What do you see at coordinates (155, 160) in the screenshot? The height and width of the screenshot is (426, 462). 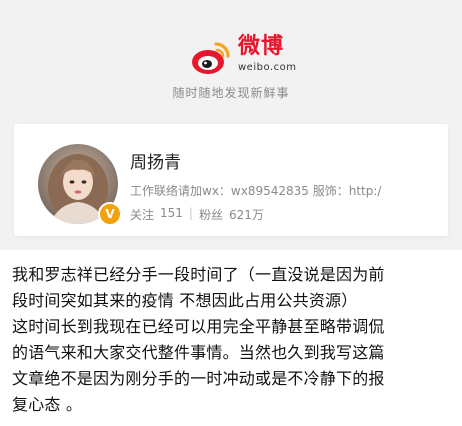 I see `profile-username: 周扬青` at bounding box center [155, 160].